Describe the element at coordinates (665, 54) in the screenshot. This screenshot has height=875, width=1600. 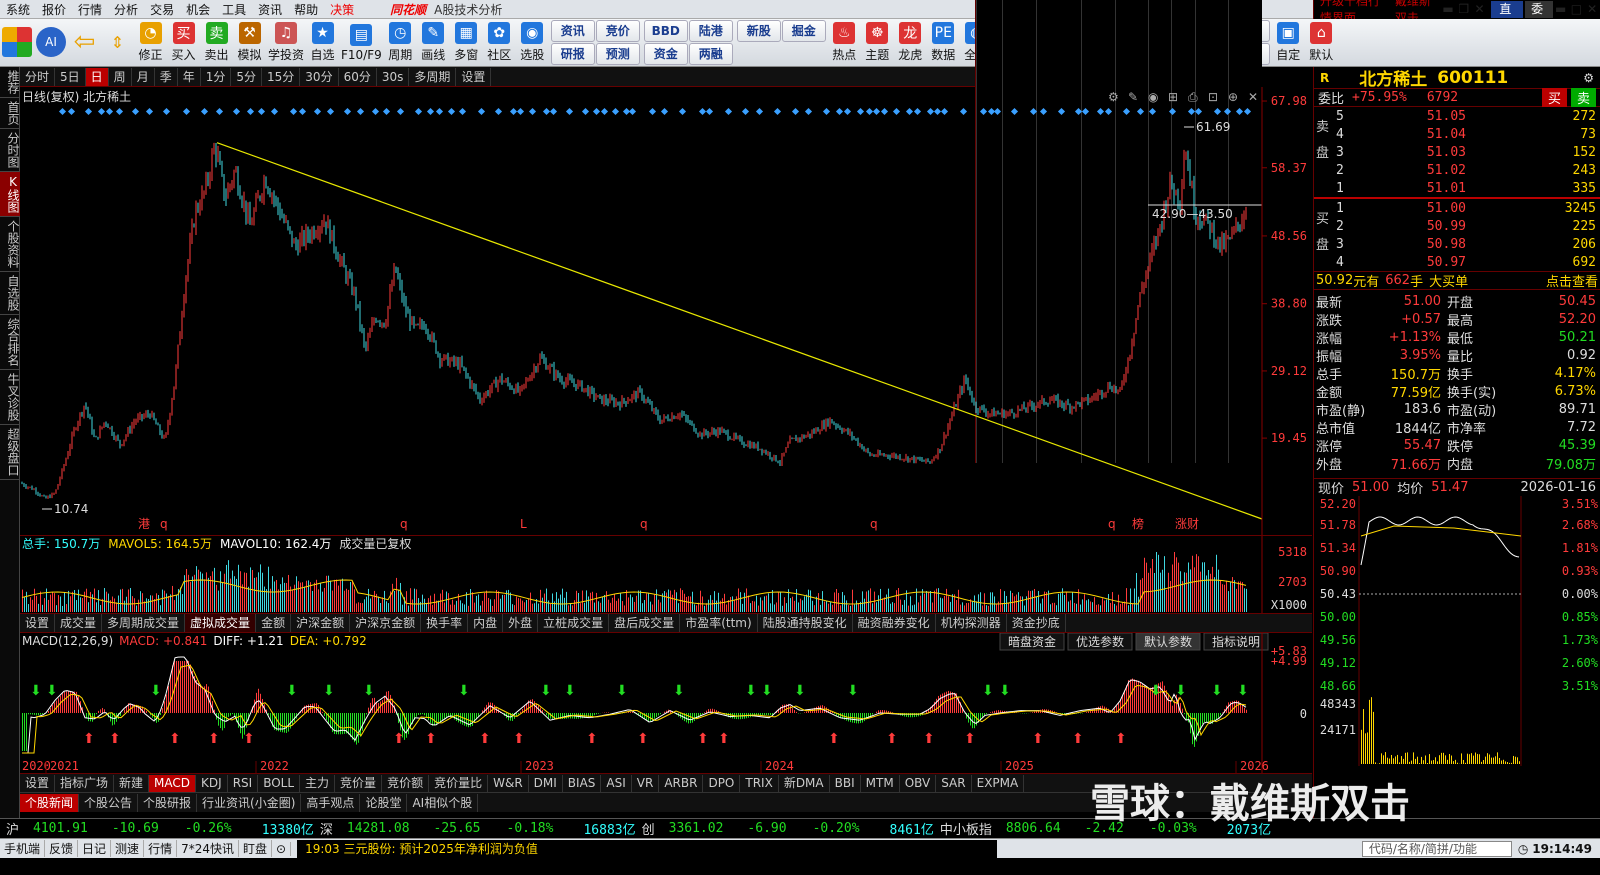
I see `toolbar-grid-button: 资金` at that location.